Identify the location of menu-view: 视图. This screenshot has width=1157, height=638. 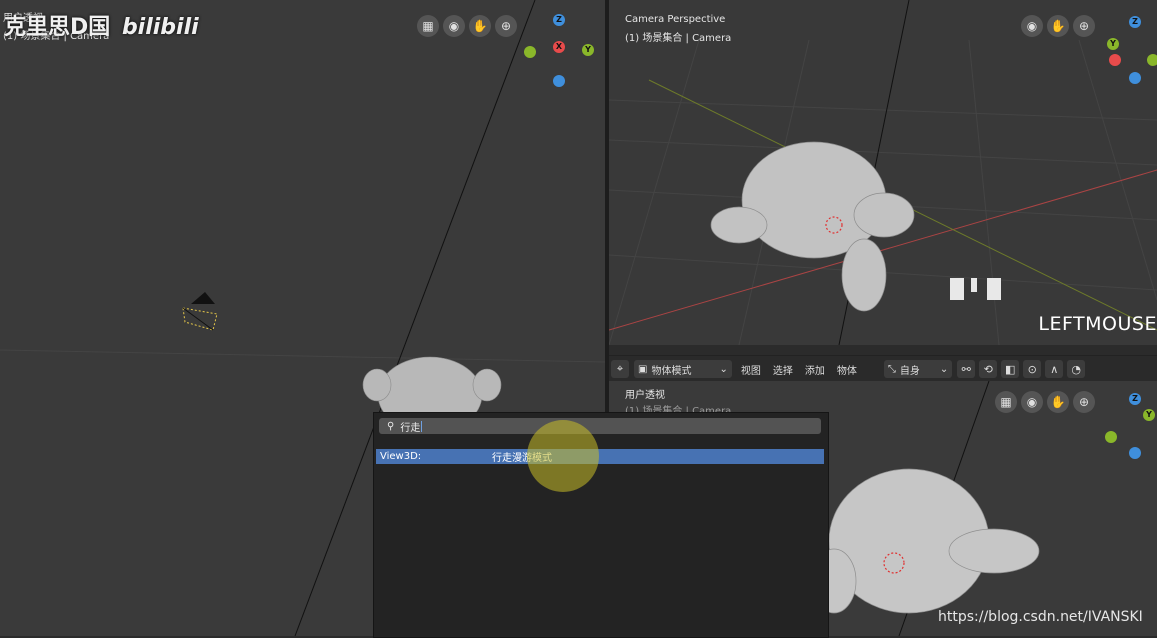
(751, 369).